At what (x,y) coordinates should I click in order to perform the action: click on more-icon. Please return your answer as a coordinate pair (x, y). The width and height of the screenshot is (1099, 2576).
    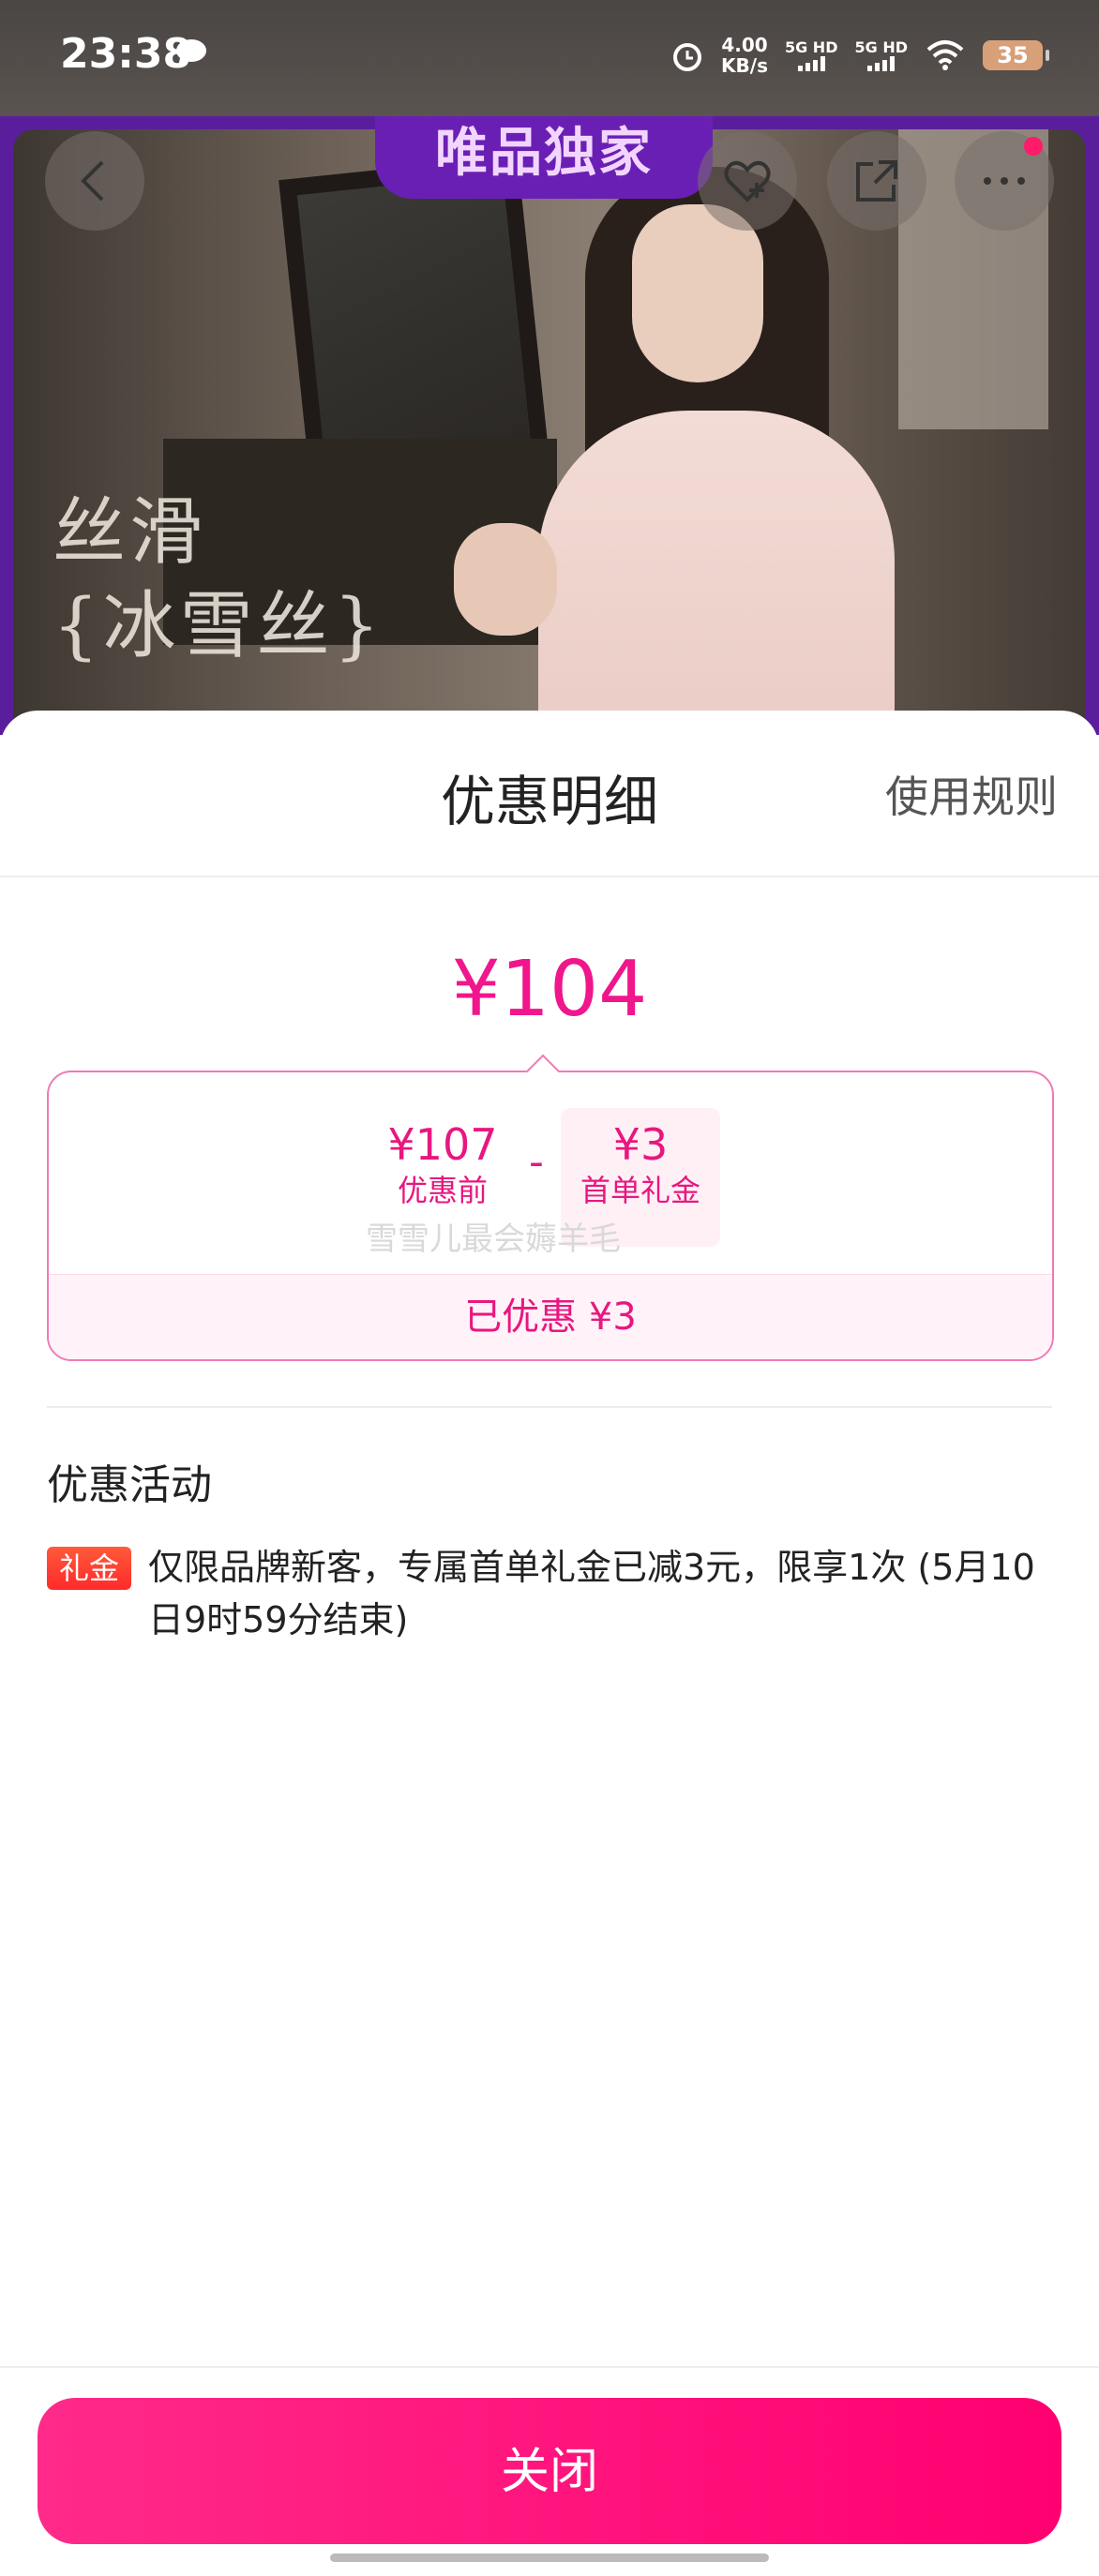
    Looking at the image, I should click on (1004, 181).